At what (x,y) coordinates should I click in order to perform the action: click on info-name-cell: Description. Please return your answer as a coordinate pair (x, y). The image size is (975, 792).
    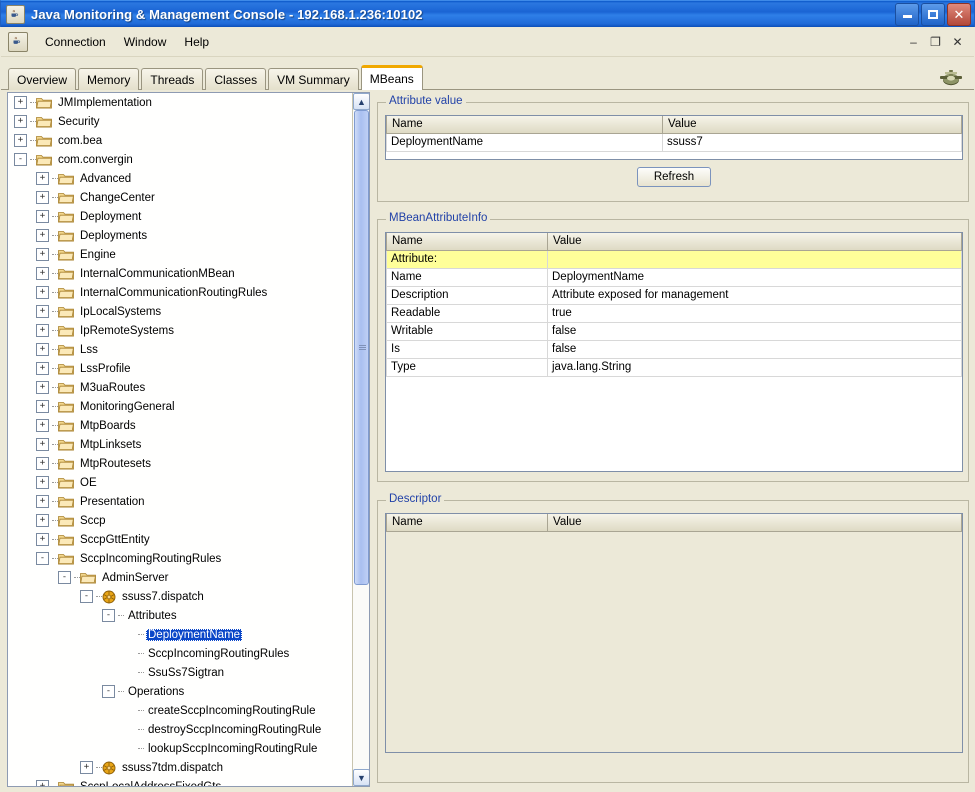
    Looking at the image, I should click on (467, 295).